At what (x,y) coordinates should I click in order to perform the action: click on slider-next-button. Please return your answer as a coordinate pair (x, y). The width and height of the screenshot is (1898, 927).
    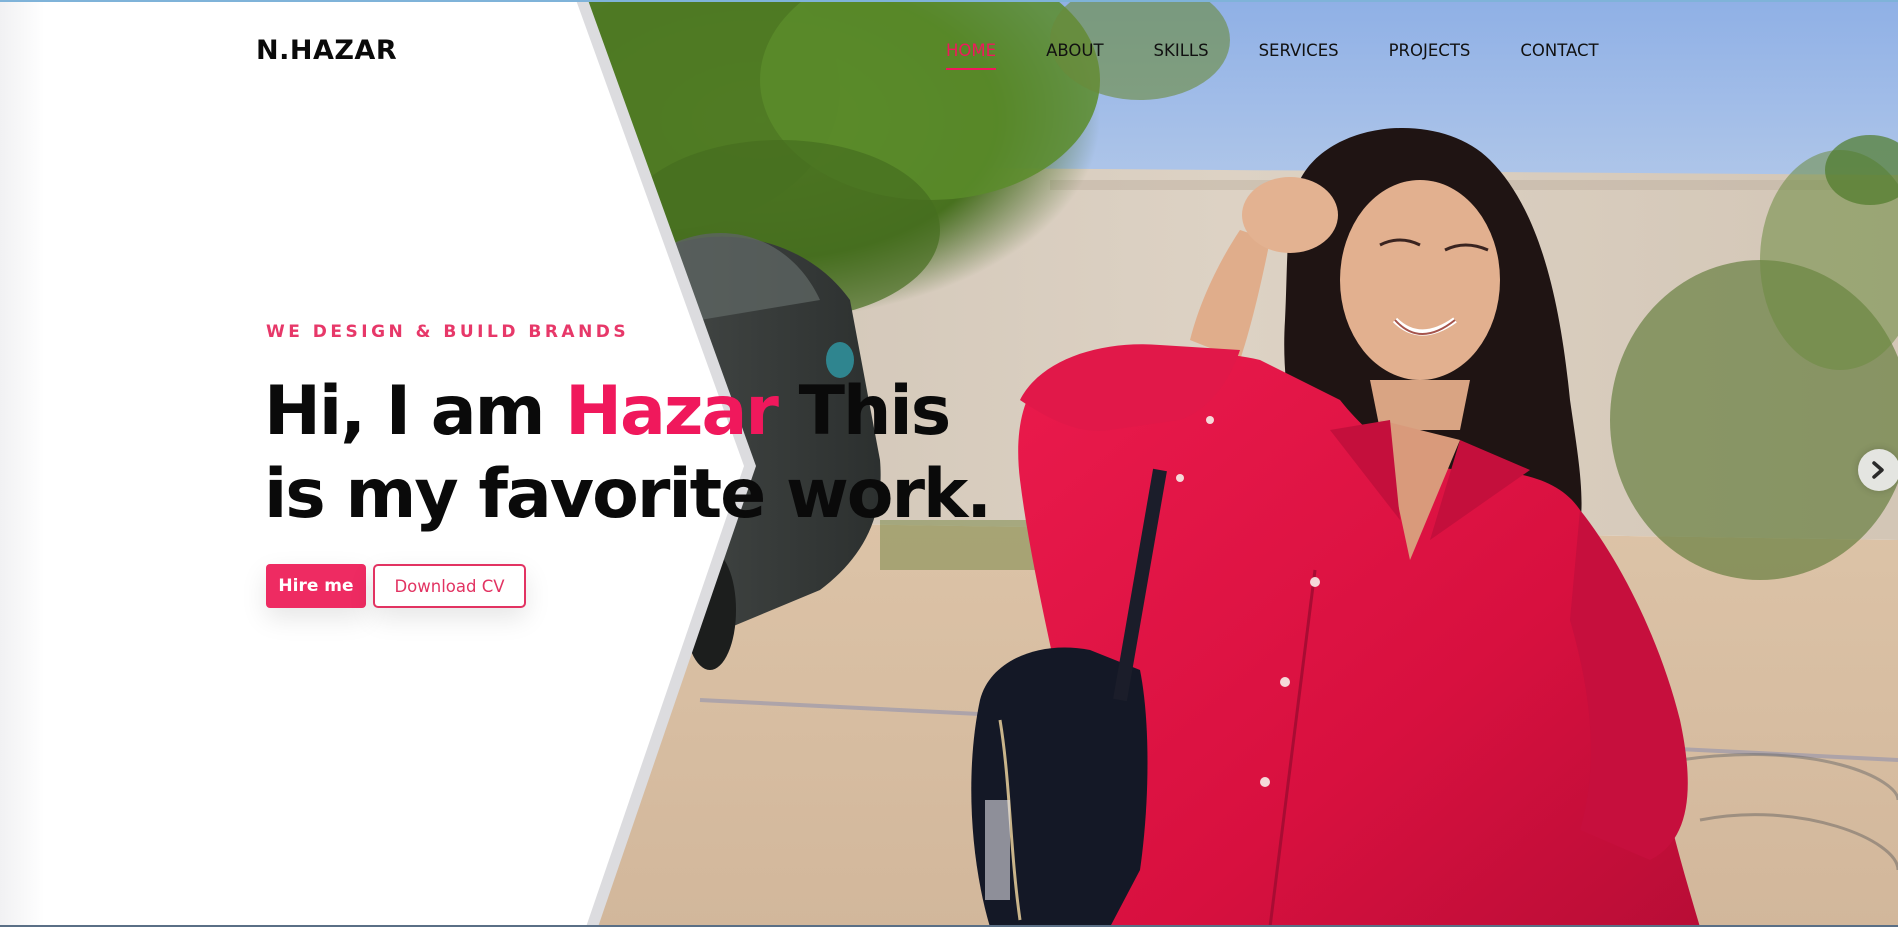
    Looking at the image, I should click on (1878, 470).